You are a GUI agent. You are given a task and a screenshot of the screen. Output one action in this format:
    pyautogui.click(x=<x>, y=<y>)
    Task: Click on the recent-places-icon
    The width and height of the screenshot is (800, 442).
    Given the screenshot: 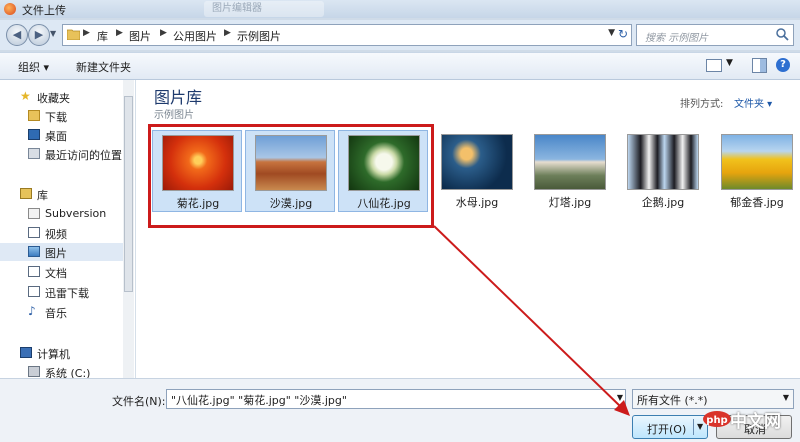 What is the action you would take?
    pyautogui.click(x=34, y=153)
    